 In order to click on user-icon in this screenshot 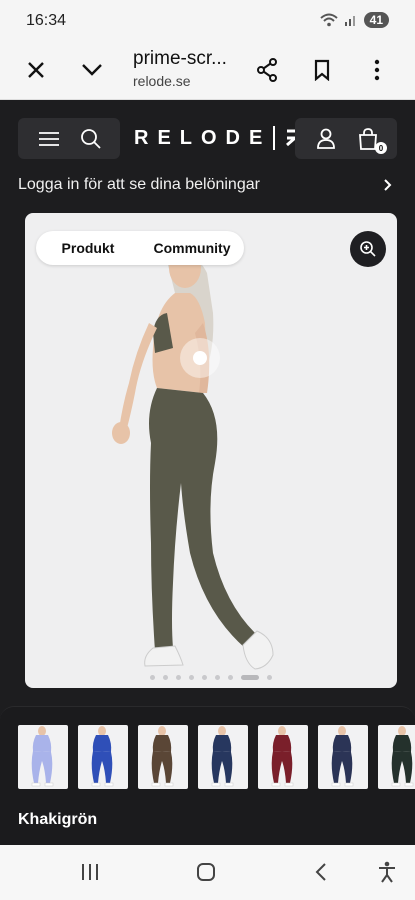, I will do `click(326, 138)`.